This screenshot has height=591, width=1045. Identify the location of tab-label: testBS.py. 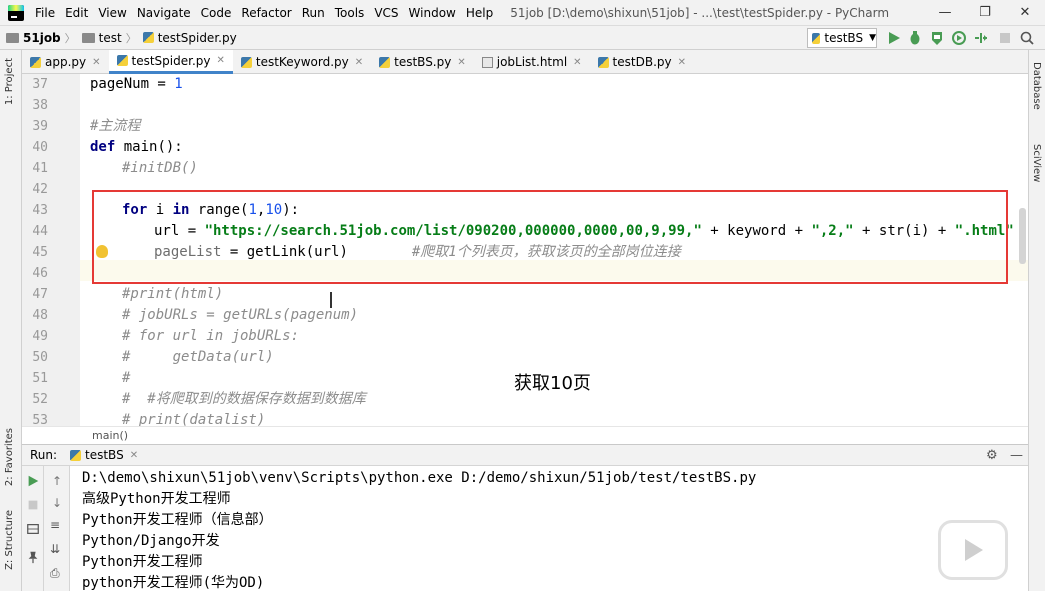
(423, 62).